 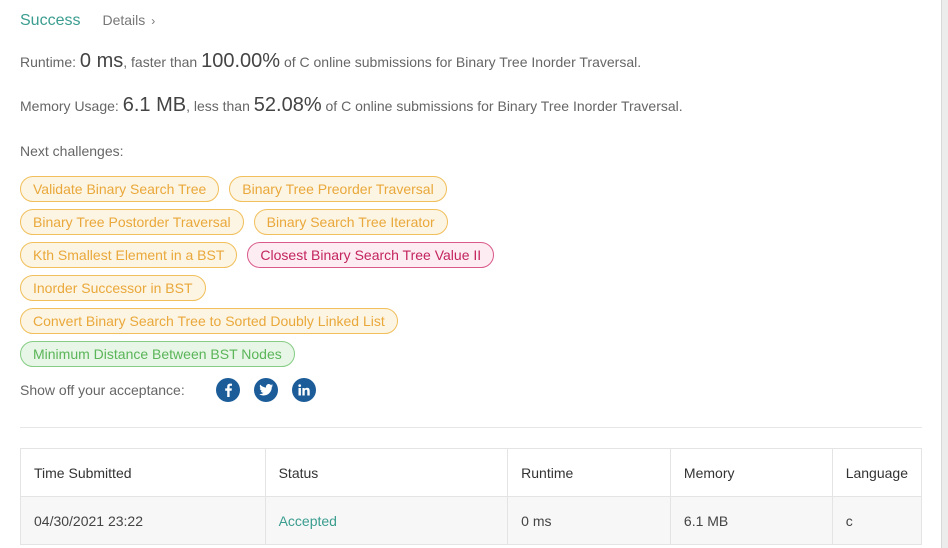 I want to click on details-label: Details, so click(x=124, y=20).